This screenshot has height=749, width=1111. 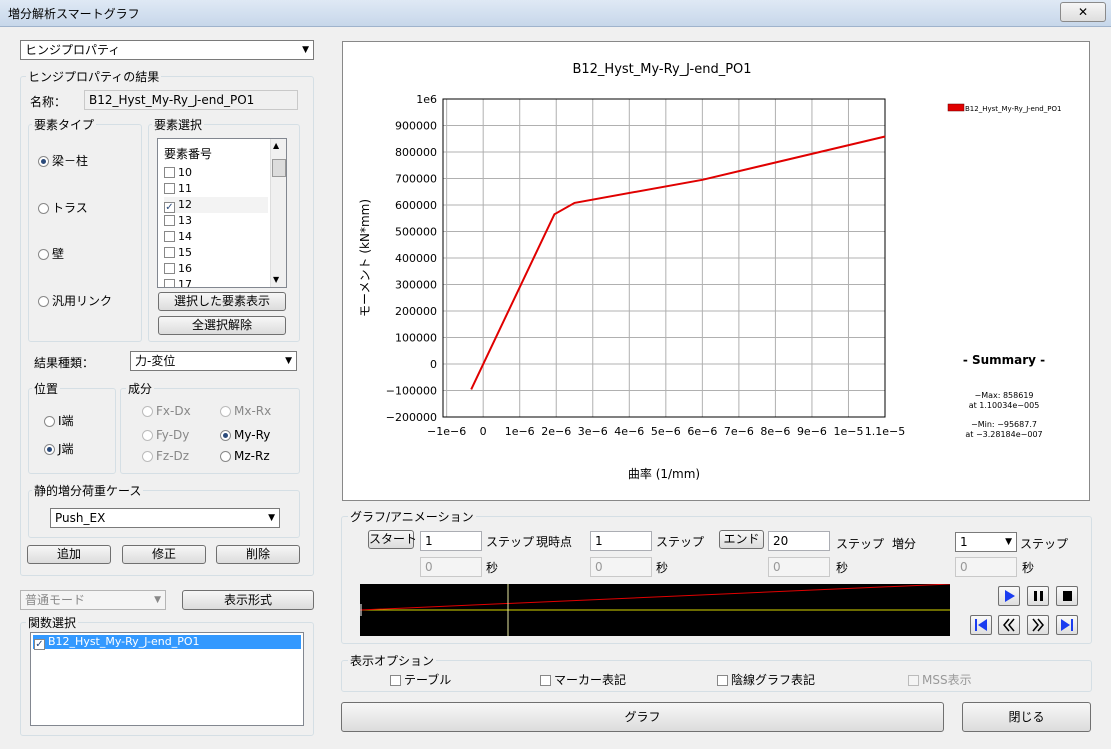 I want to click on element-list-item: 13, so click(x=216, y=221).